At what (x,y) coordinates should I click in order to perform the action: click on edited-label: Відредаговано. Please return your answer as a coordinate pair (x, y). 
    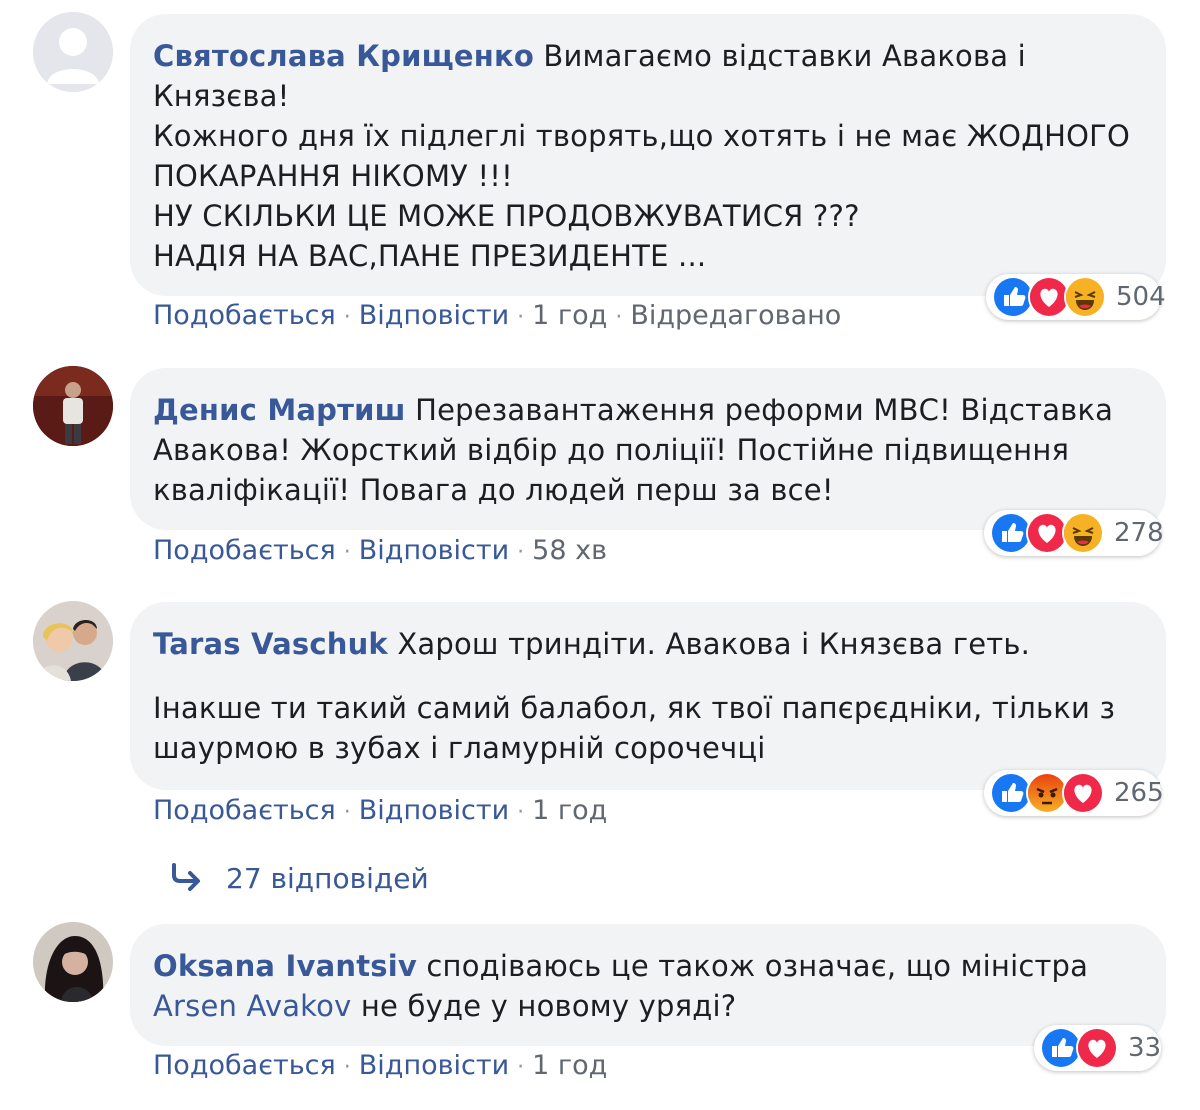
    Looking at the image, I should click on (735, 315).